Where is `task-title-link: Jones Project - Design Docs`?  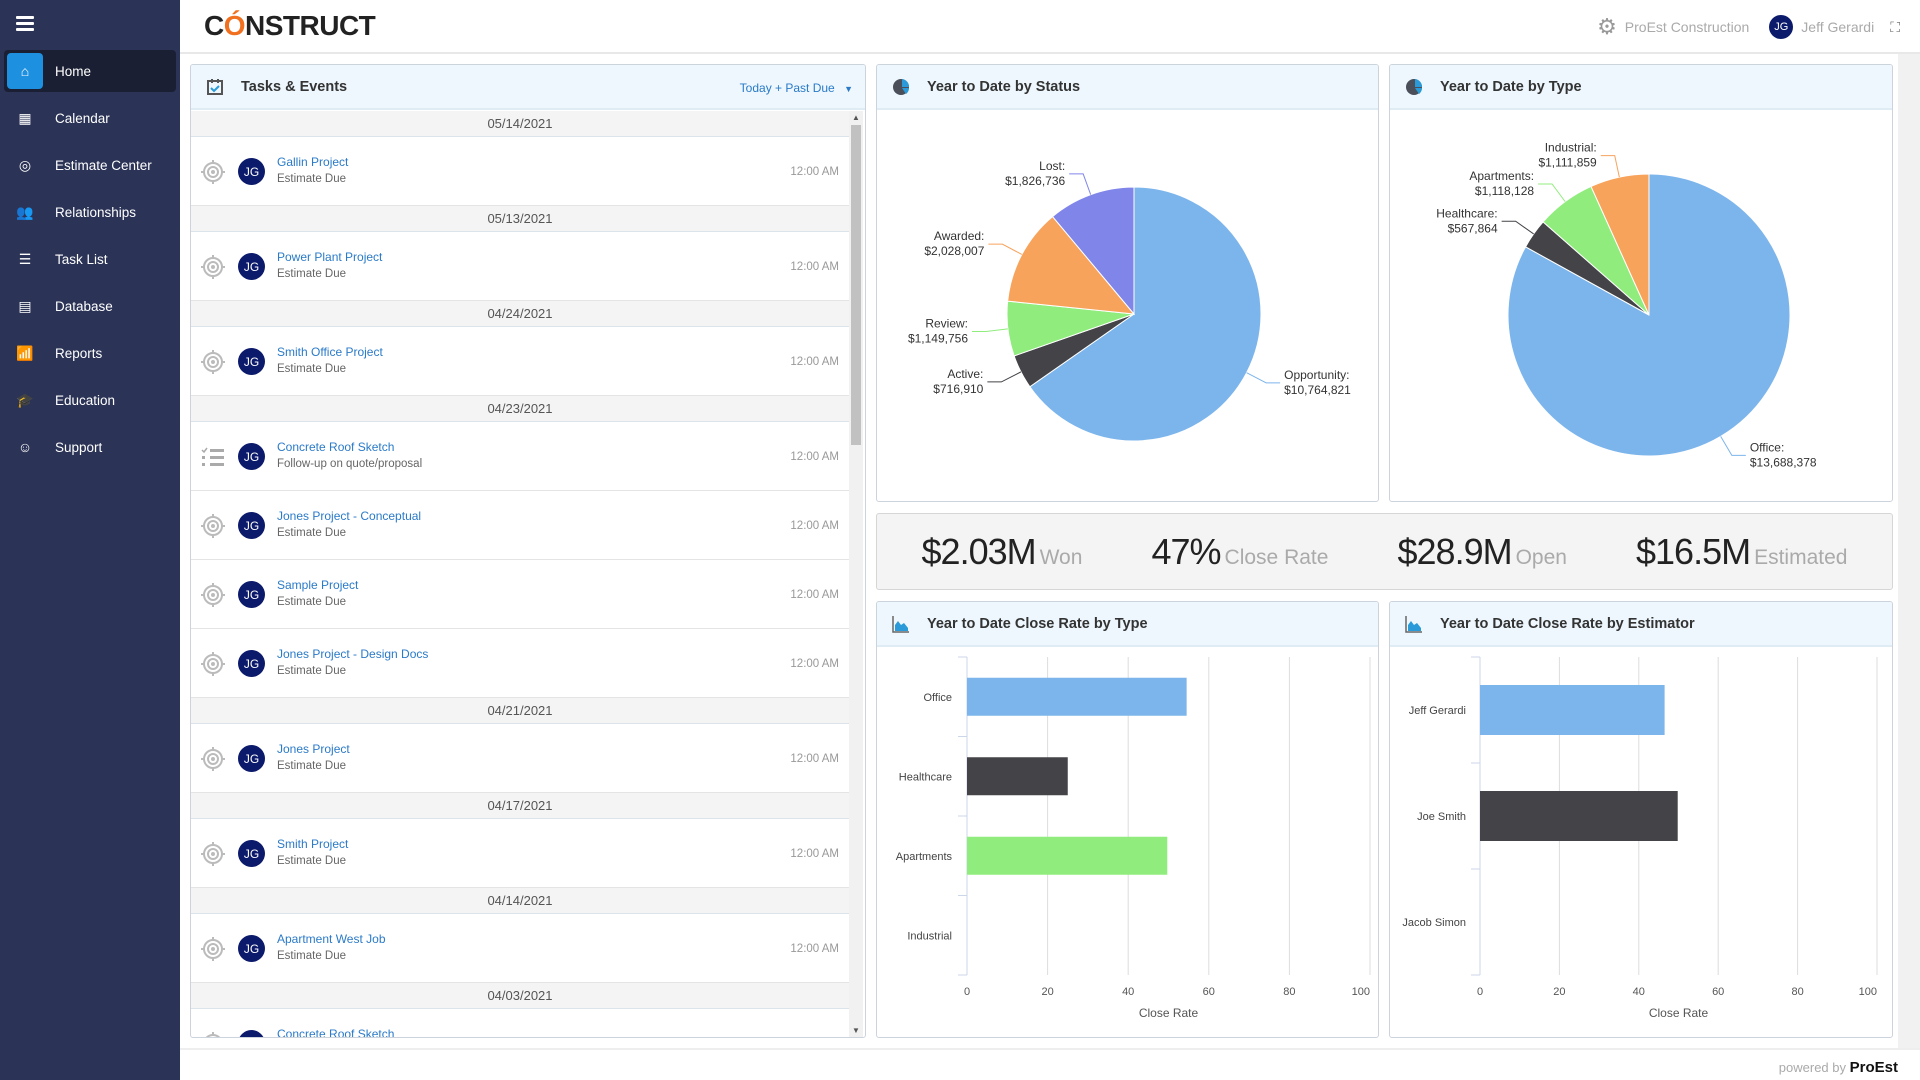
task-title-link: Jones Project - Design Docs is located at coordinates (352, 654).